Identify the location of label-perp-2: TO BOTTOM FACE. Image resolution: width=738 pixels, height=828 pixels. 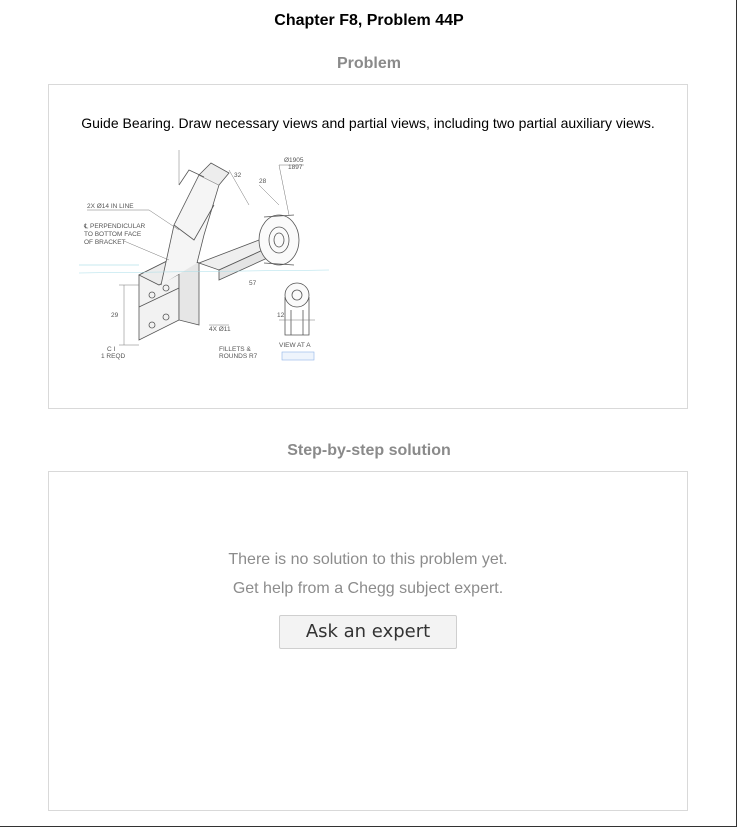
(113, 234).